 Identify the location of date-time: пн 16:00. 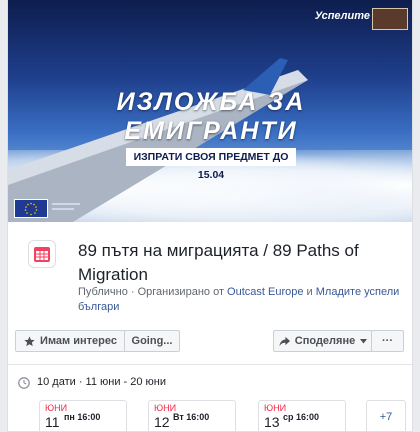
(82, 417).